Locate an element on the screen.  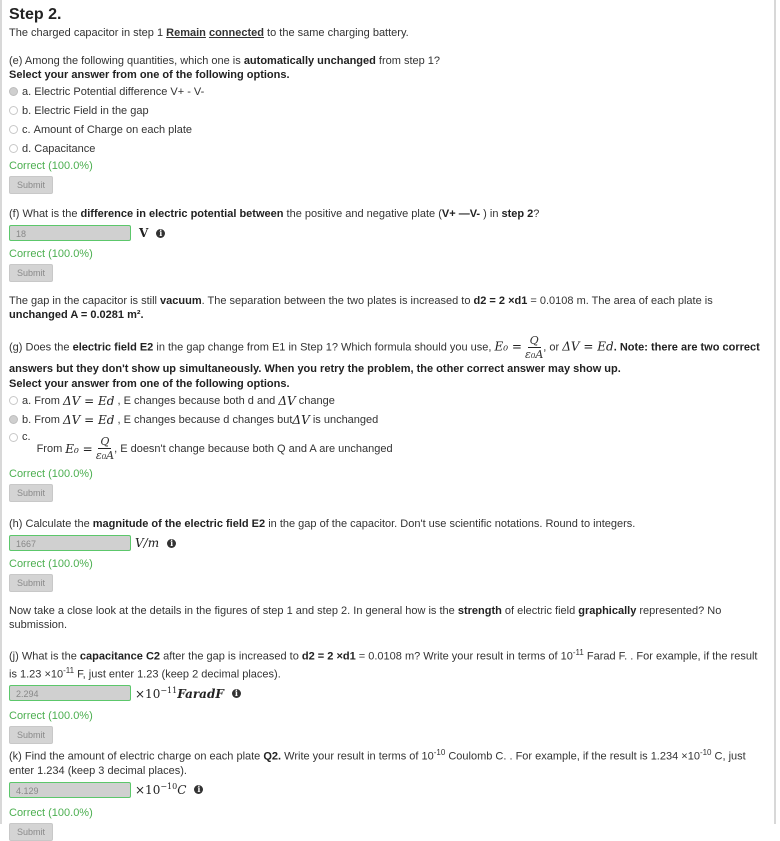
option-e-c: c. Amount of Charge on each plate is located at coordinates (387, 129).